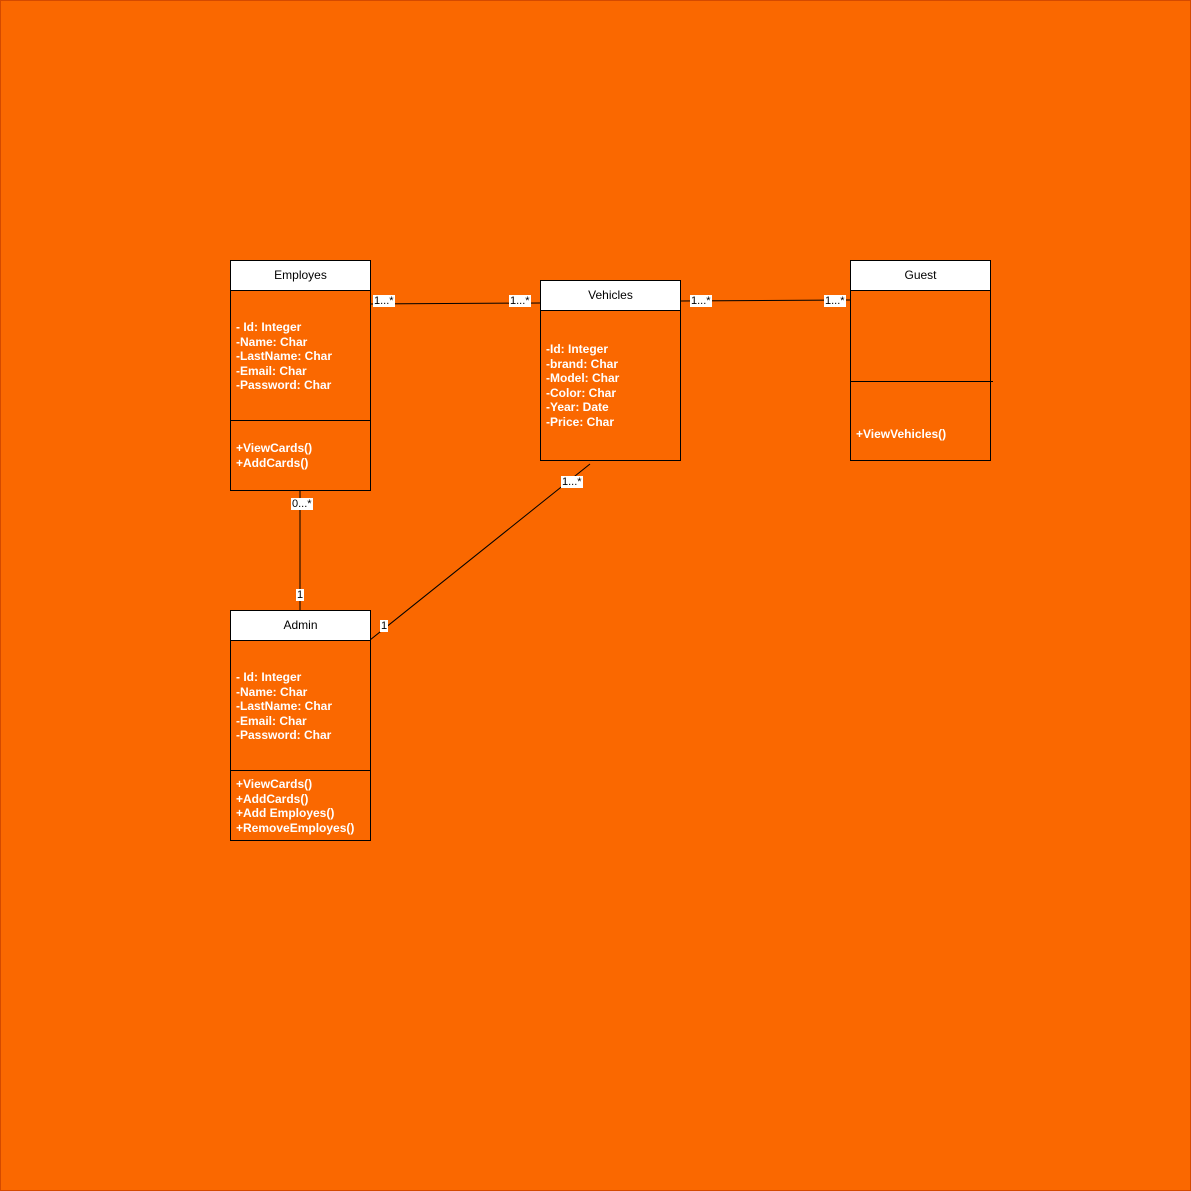 This screenshot has height=1191, width=1191. I want to click on attribute: -Price: Char, so click(580, 421).